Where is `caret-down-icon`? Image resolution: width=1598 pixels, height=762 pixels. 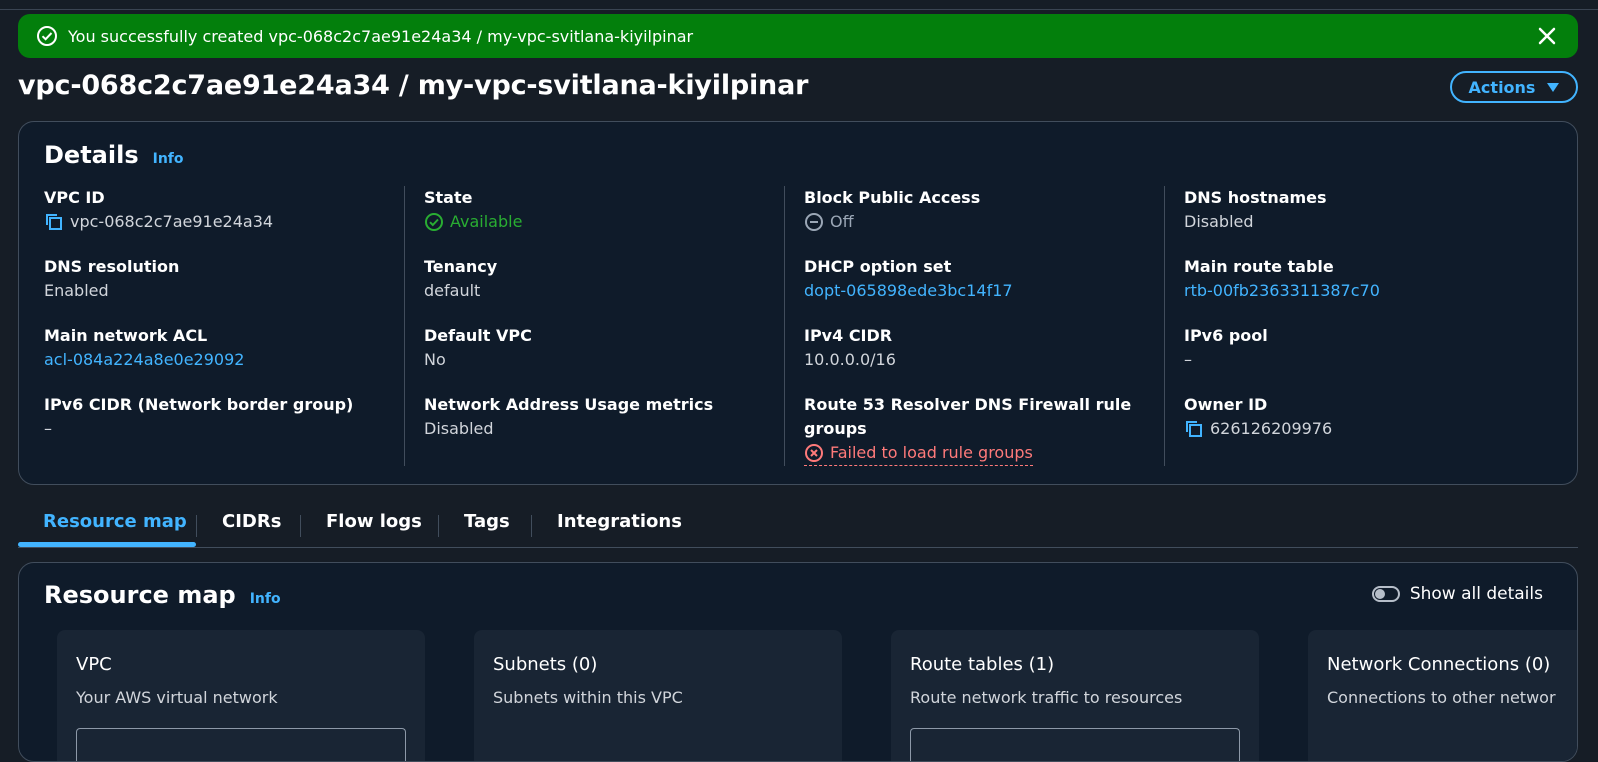
caret-down-icon is located at coordinates (1553, 87).